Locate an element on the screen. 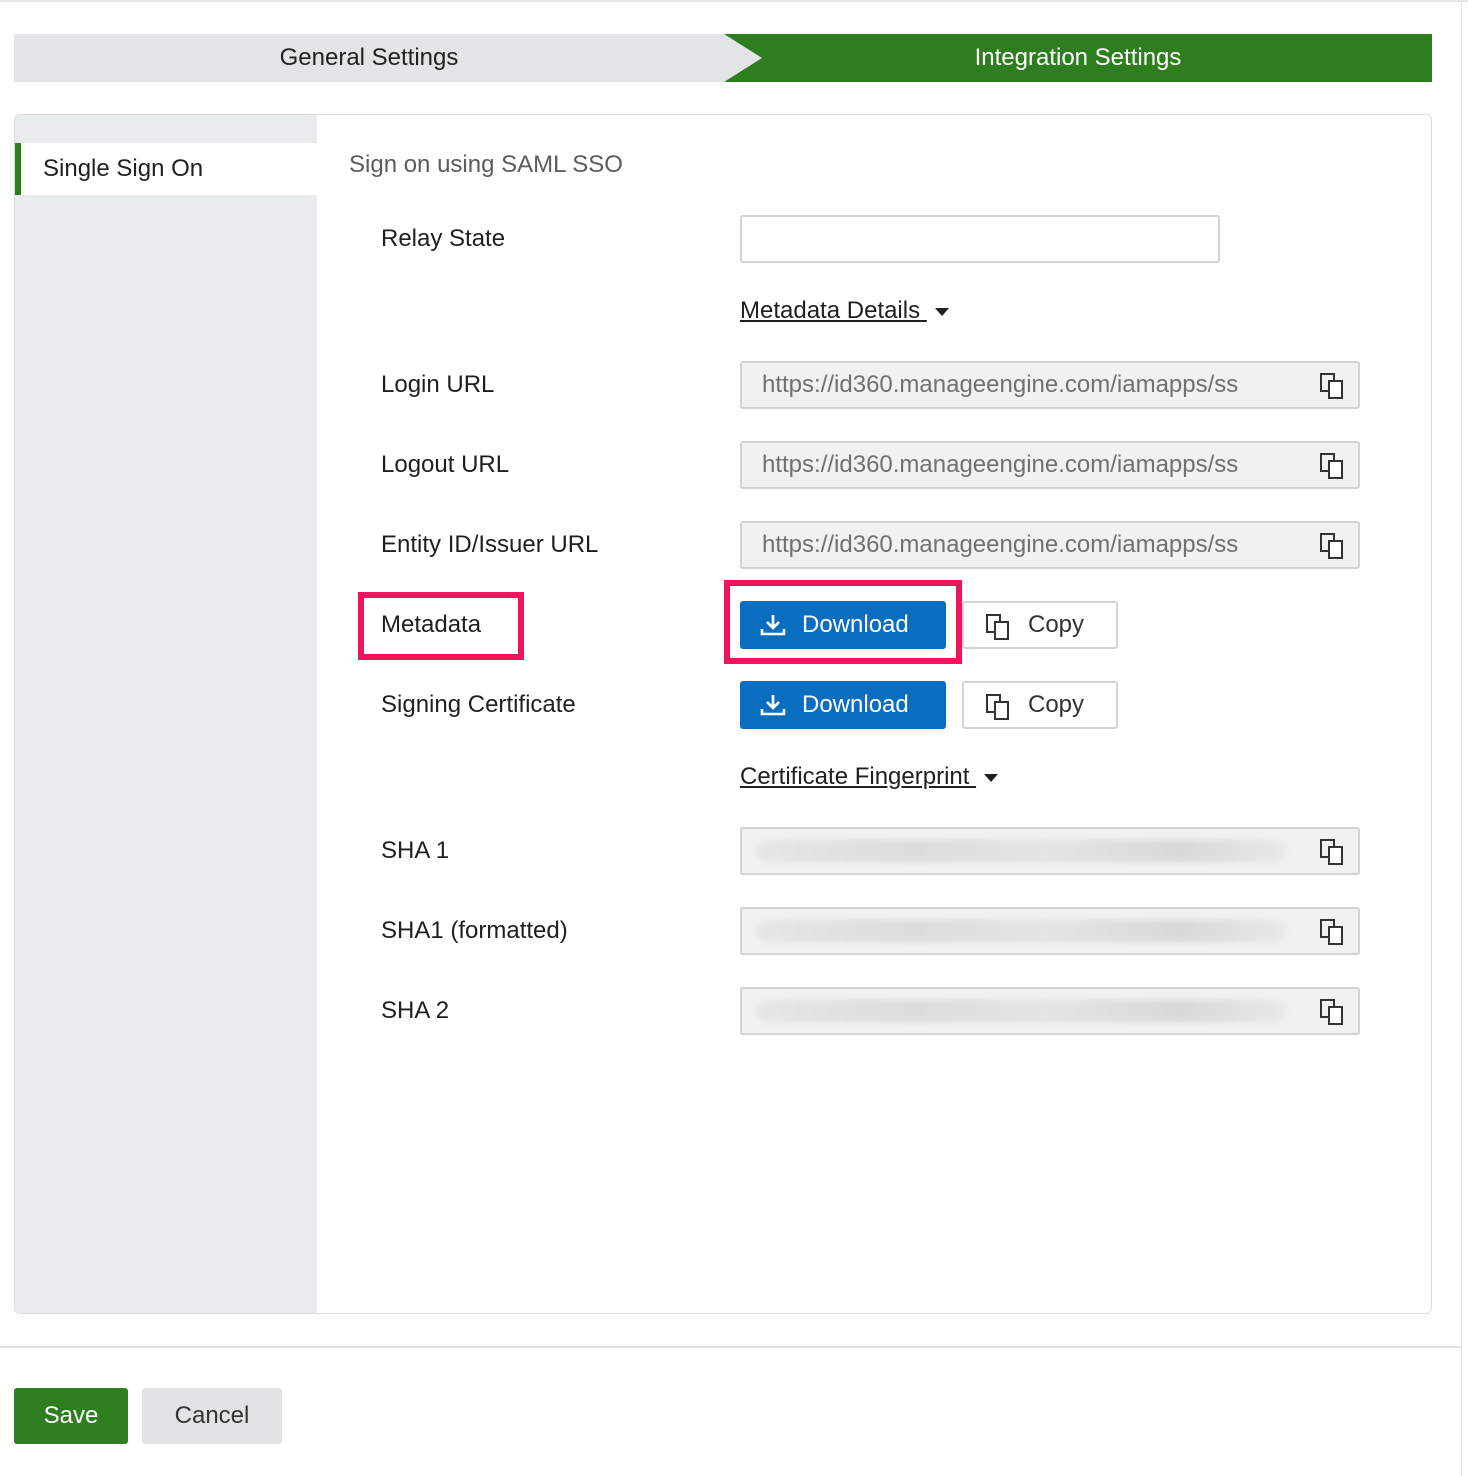  signing-certificate-label: Signing Certificate is located at coordinates (478, 704).